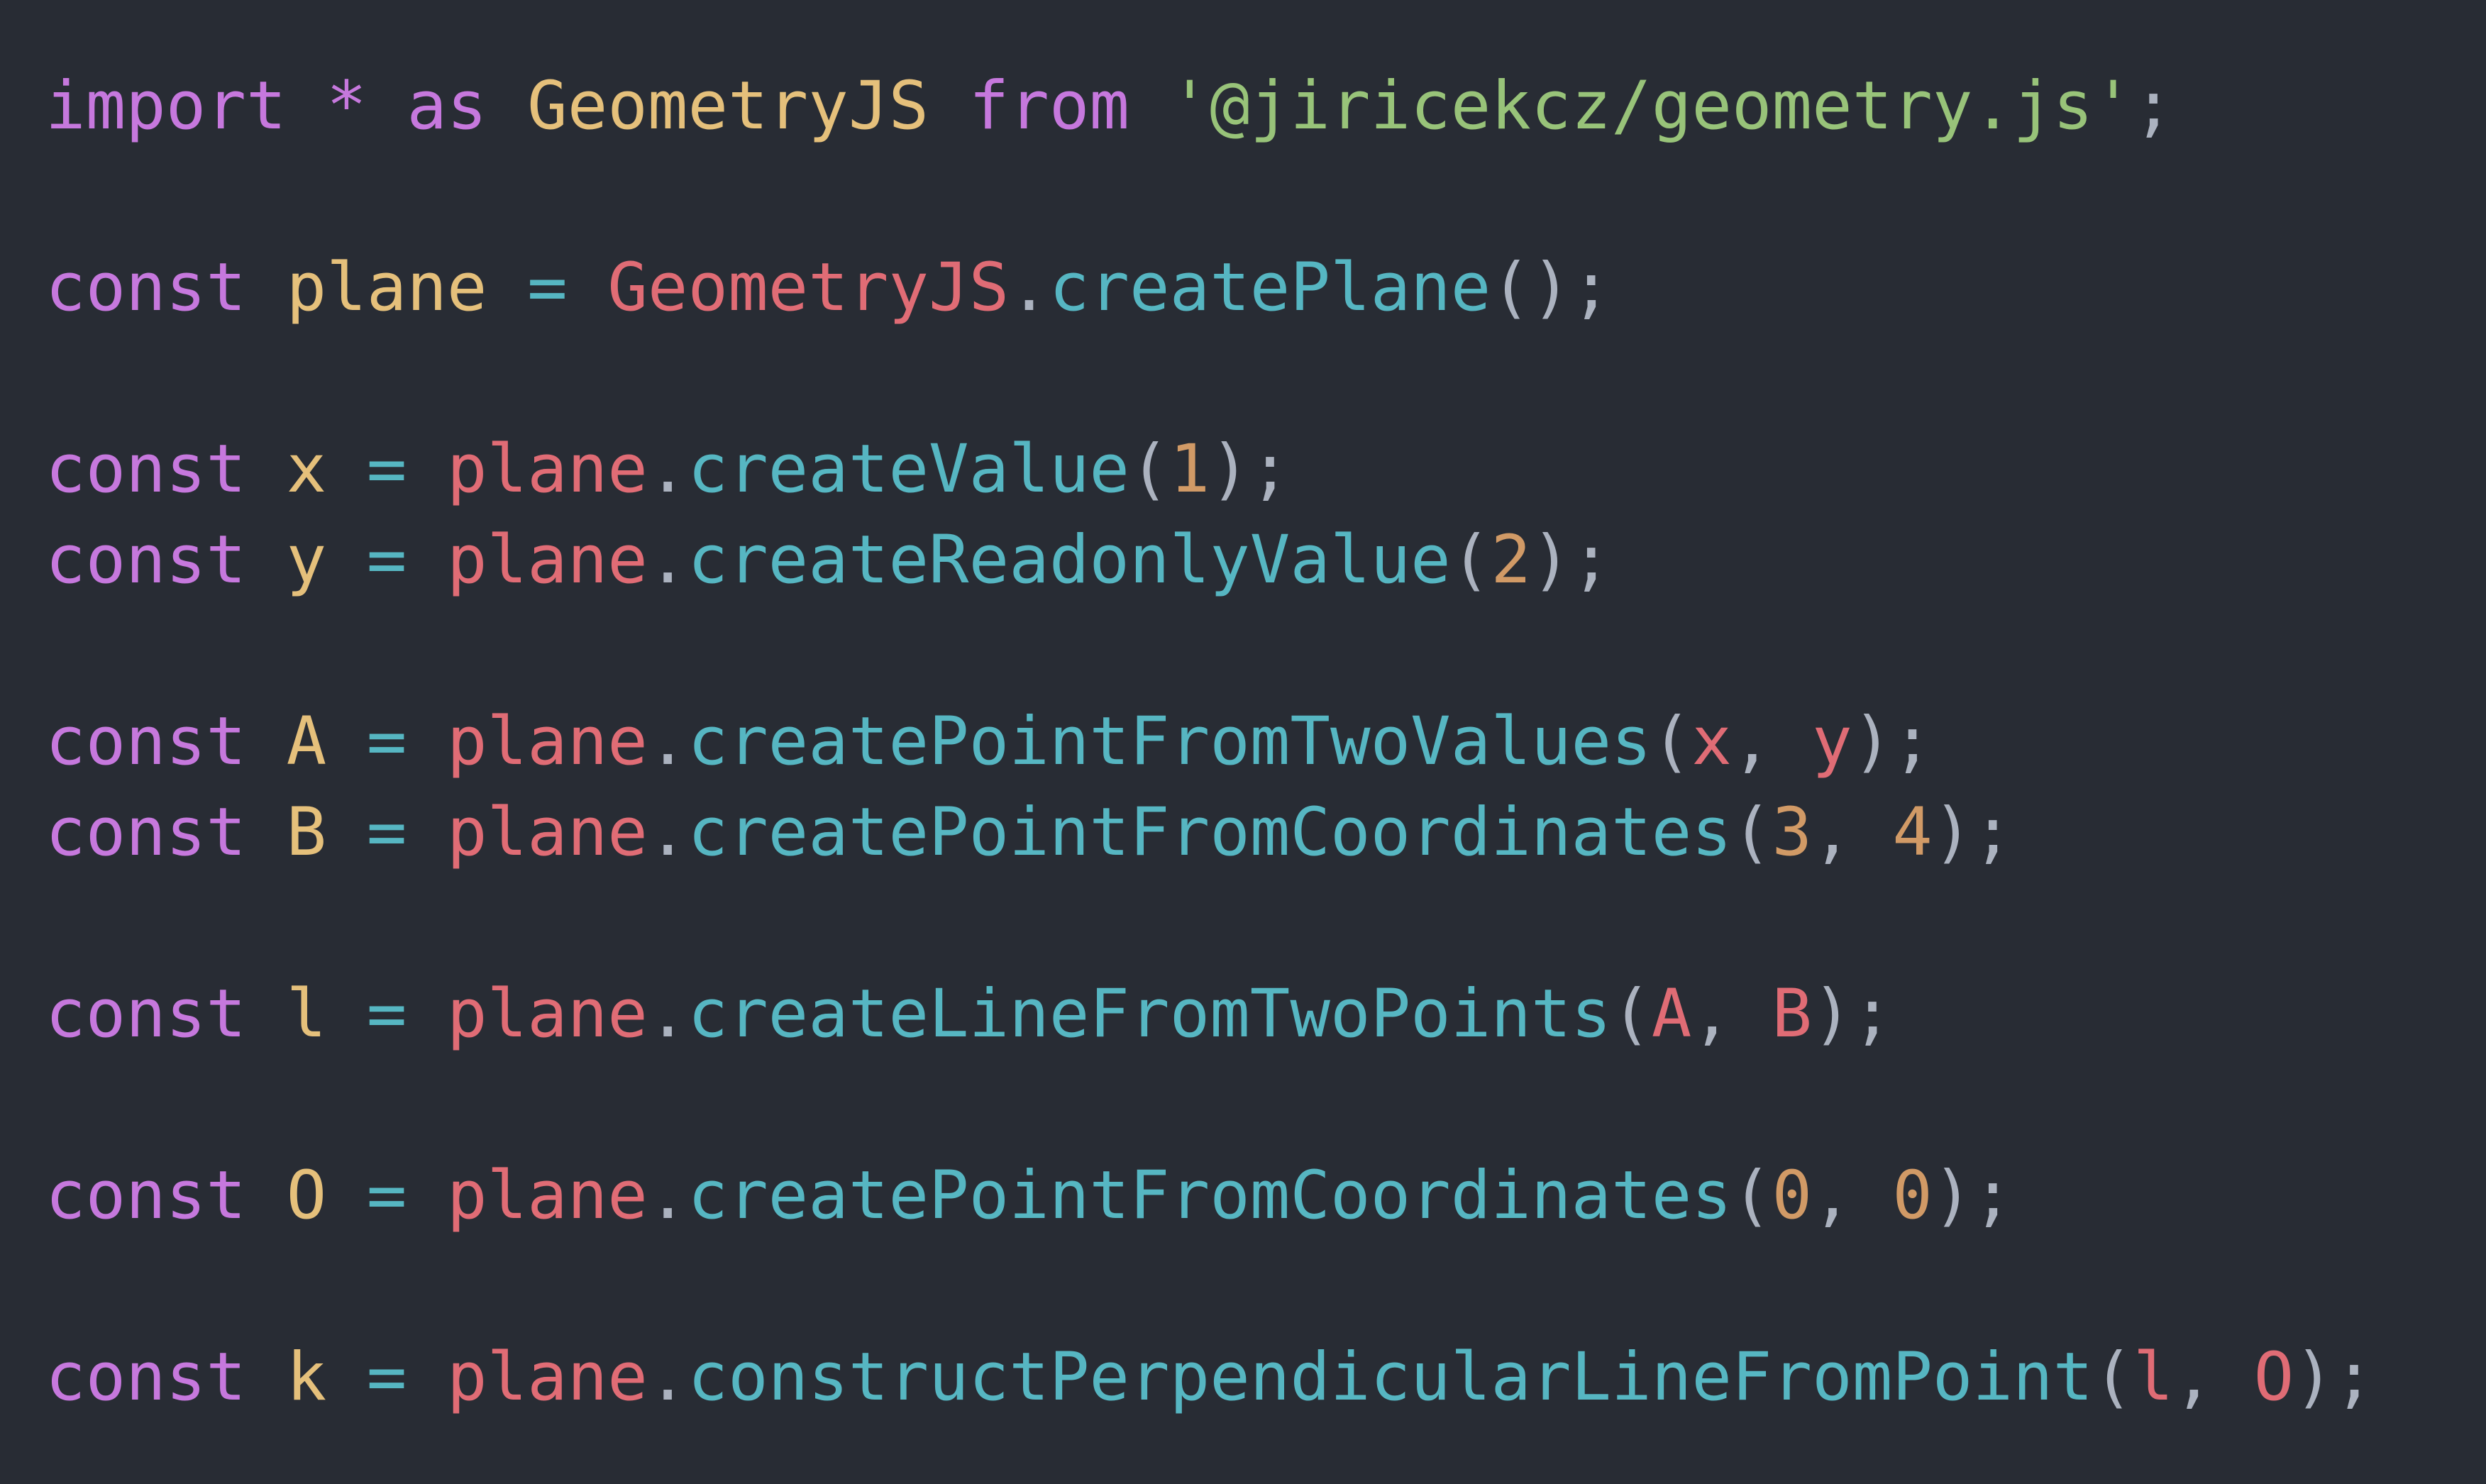 Image resolution: width=2486 pixels, height=1484 pixels. Describe the element at coordinates (1390, 1378) in the screenshot. I see `code-token: constructPerpendicularLineFromPoint` at that location.